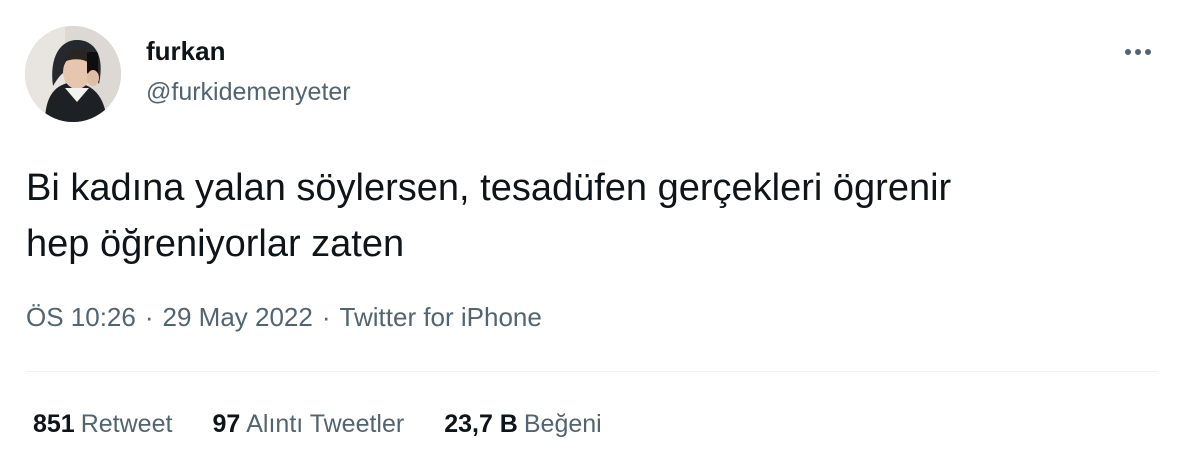  I want to click on retweet-count-link: 851 Retweet, so click(102, 424).